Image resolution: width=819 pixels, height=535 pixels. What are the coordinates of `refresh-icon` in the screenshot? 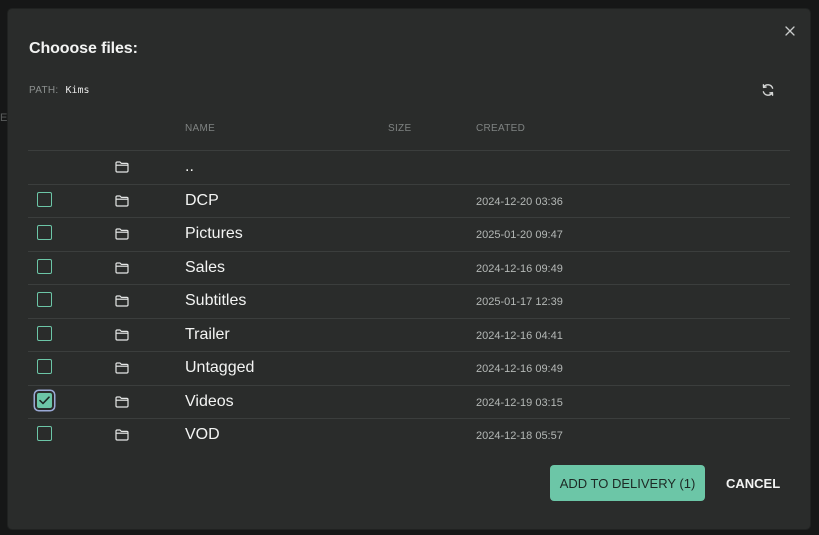 It's located at (768, 90).